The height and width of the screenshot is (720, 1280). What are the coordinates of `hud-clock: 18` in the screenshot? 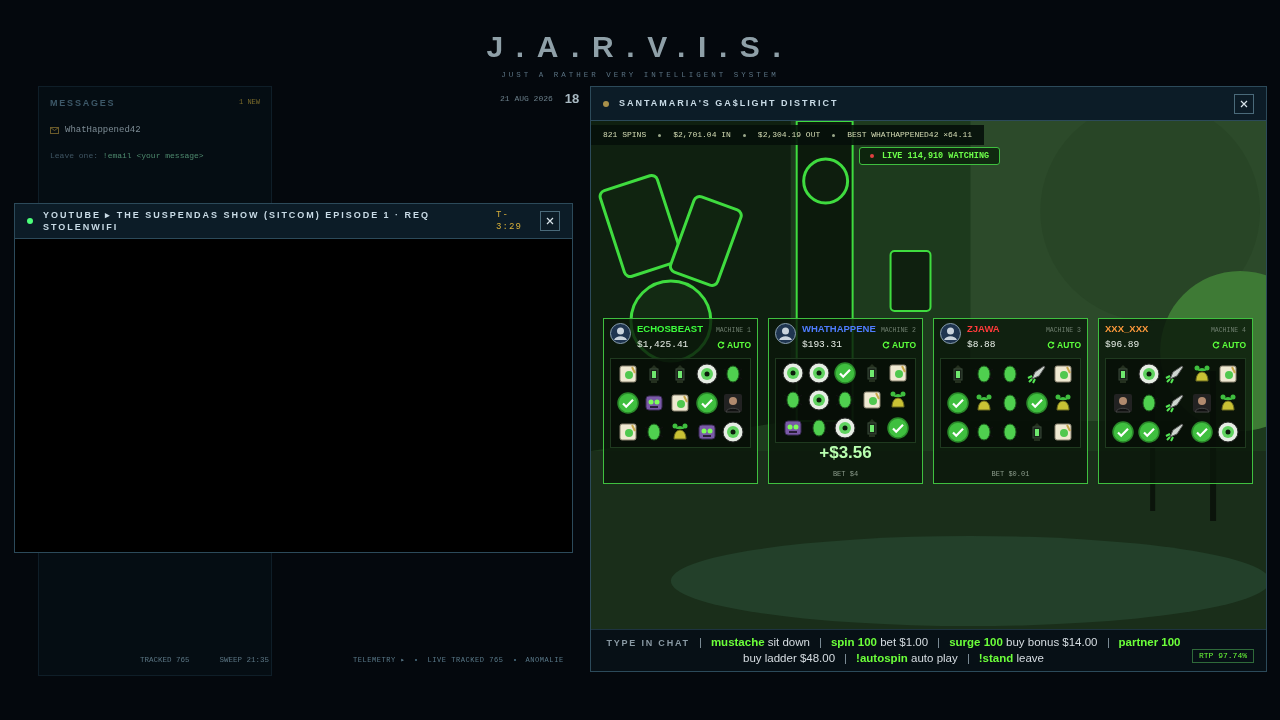 It's located at (572, 99).